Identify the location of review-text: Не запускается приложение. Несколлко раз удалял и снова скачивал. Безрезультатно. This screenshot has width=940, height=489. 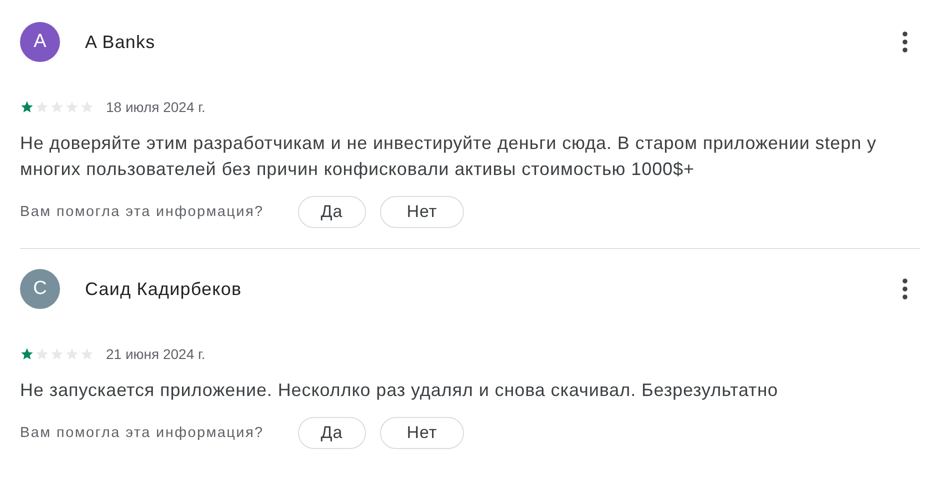
(400, 390).